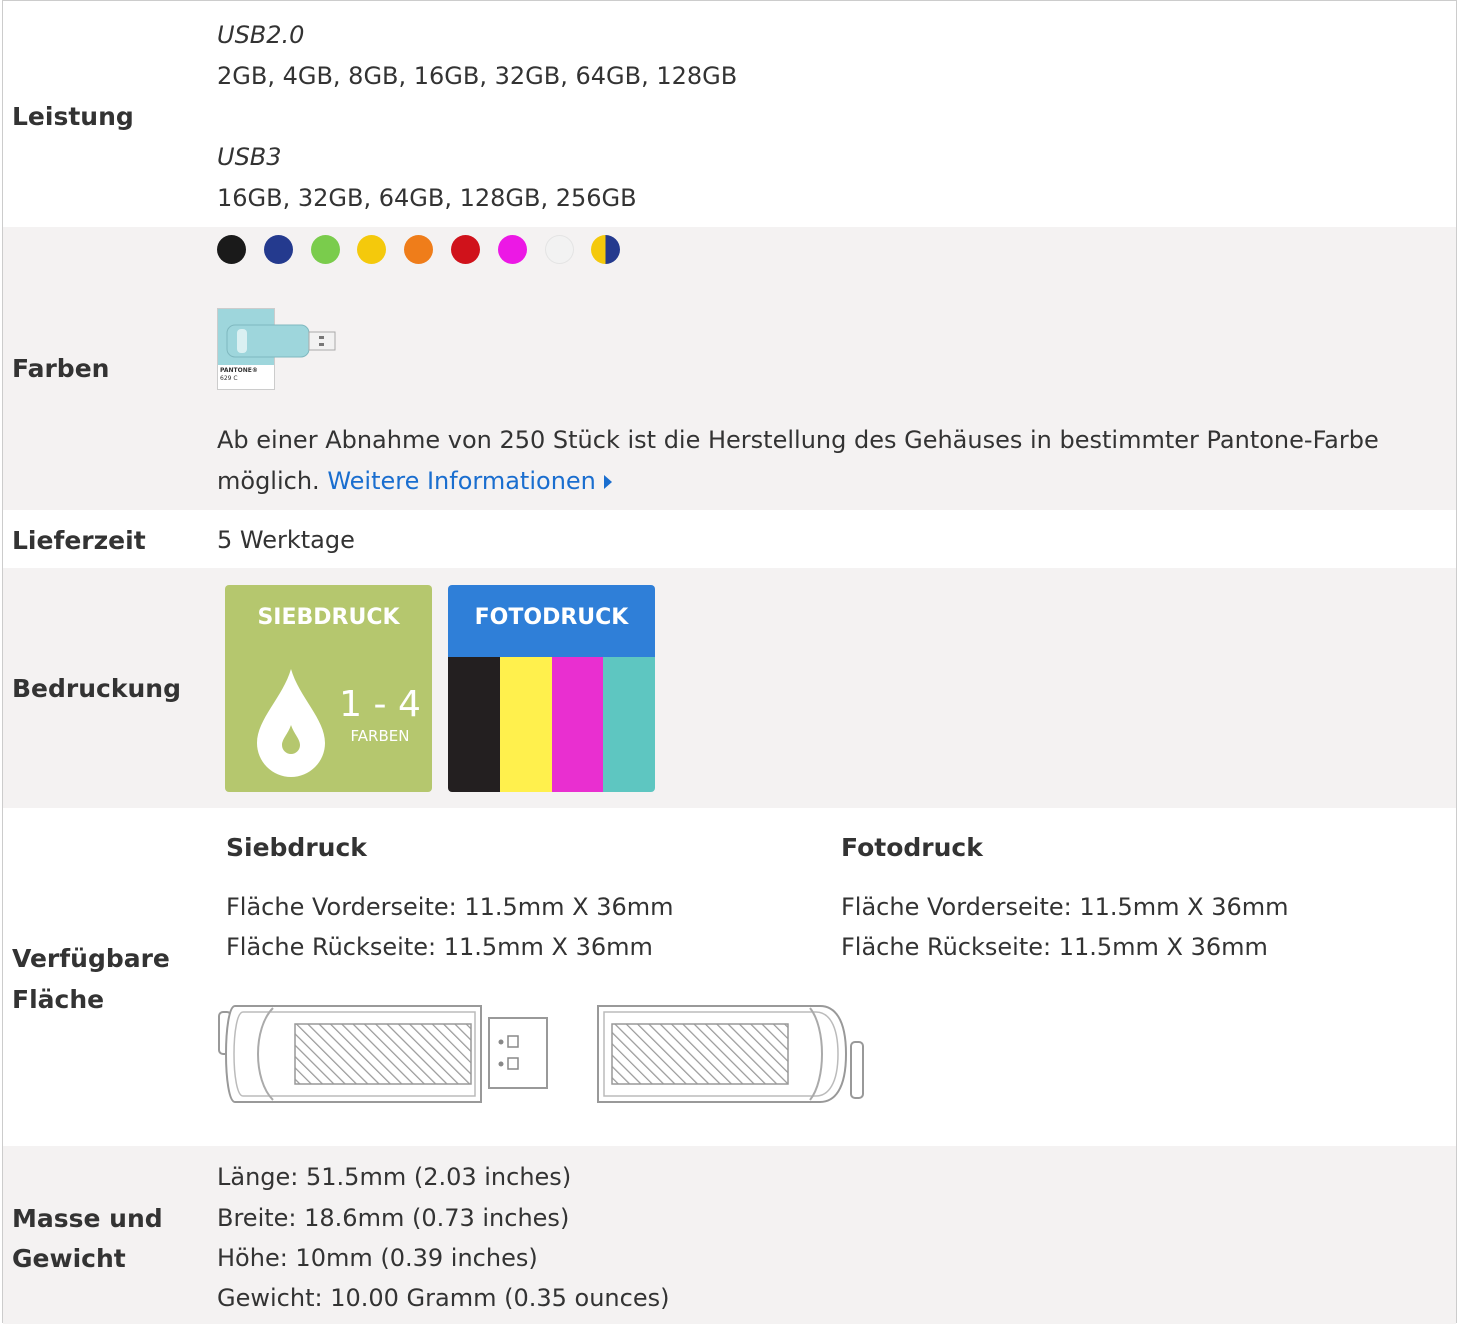 This screenshot has width=1463, height=1324. What do you see at coordinates (393, 1218) in the screenshot?
I see `masse-breite: Breite: 18.6mm (0.73 inches)` at bounding box center [393, 1218].